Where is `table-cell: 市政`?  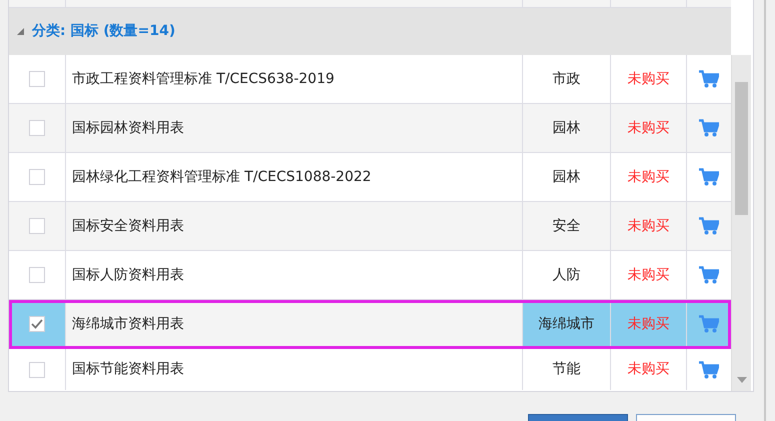 table-cell: 市政 is located at coordinates (567, 79).